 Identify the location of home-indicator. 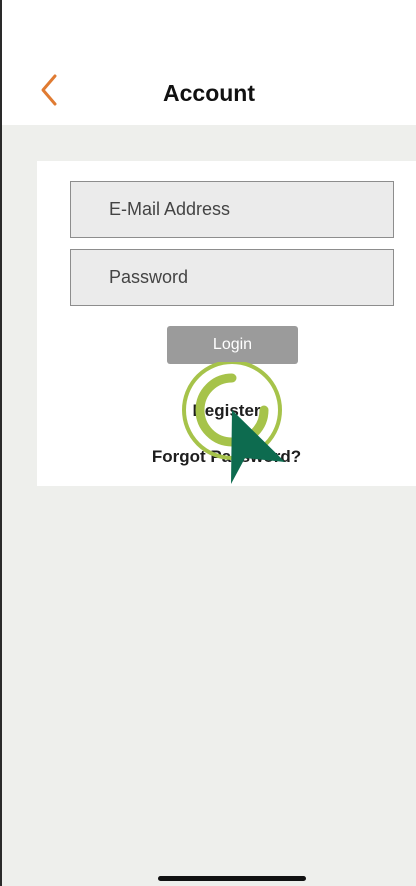
(232, 878).